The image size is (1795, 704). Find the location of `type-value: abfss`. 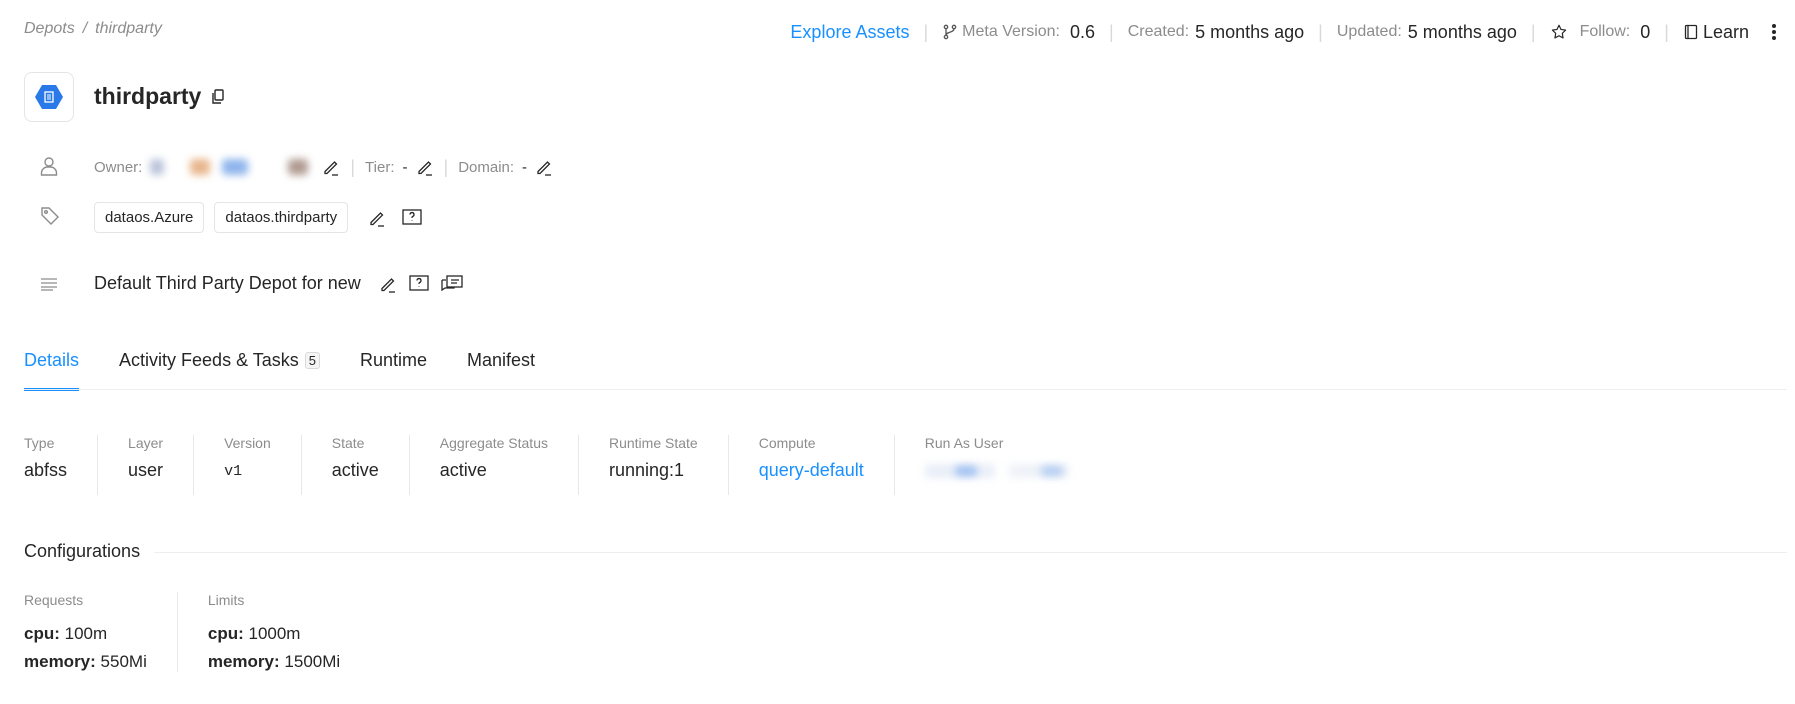

type-value: abfss is located at coordinates (46, 470).